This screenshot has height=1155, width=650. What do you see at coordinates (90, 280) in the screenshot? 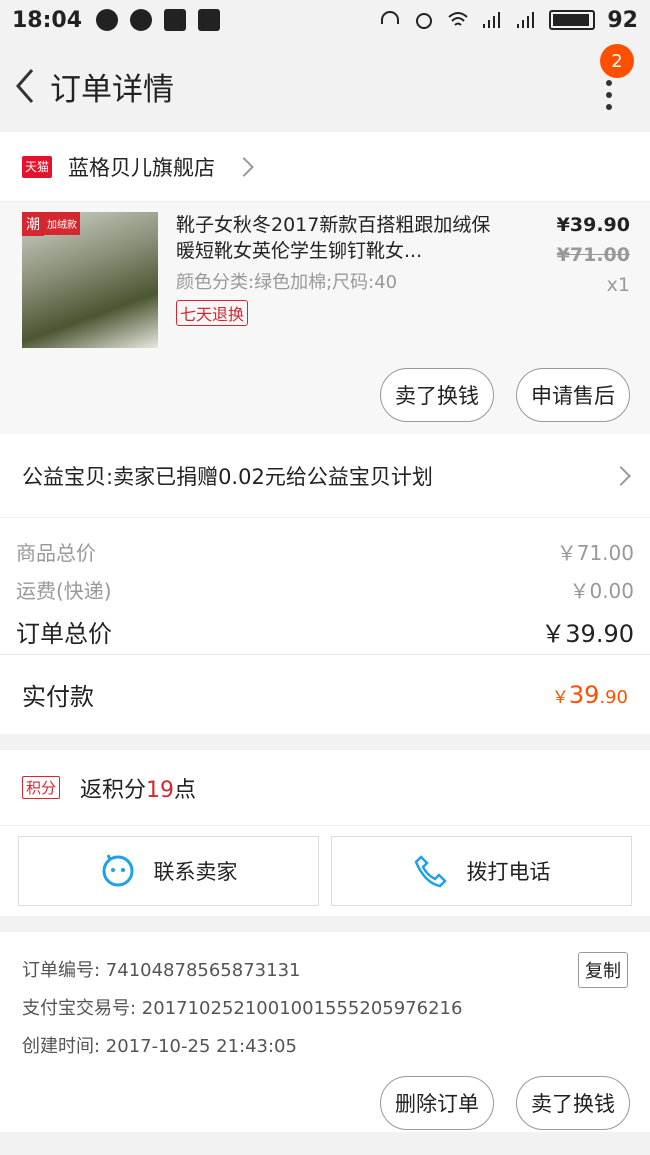
I see `product-image: 潮 加绒款` at bounding box center [90, 280].